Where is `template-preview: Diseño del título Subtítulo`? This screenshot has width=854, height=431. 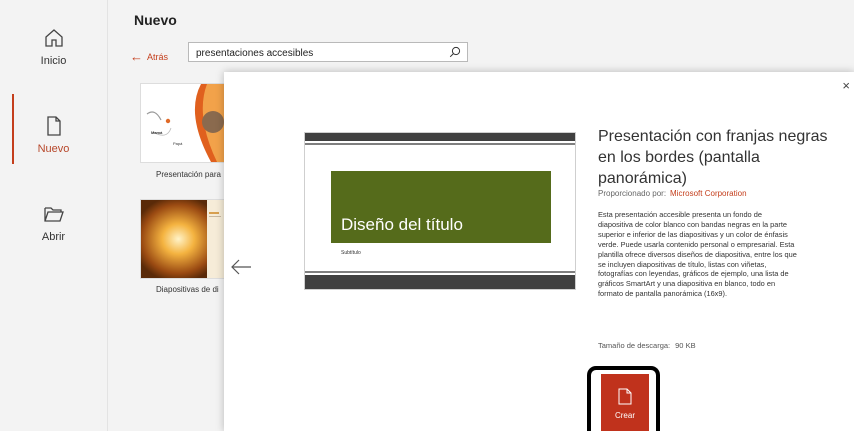 template-preview: Diseño del título Subtítulo is located at coordinates (440, 211).